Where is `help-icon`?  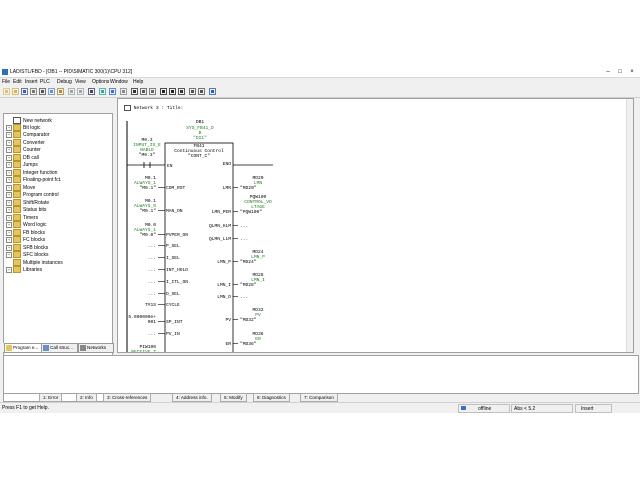
help-icon is located at coordinates (212, 91).